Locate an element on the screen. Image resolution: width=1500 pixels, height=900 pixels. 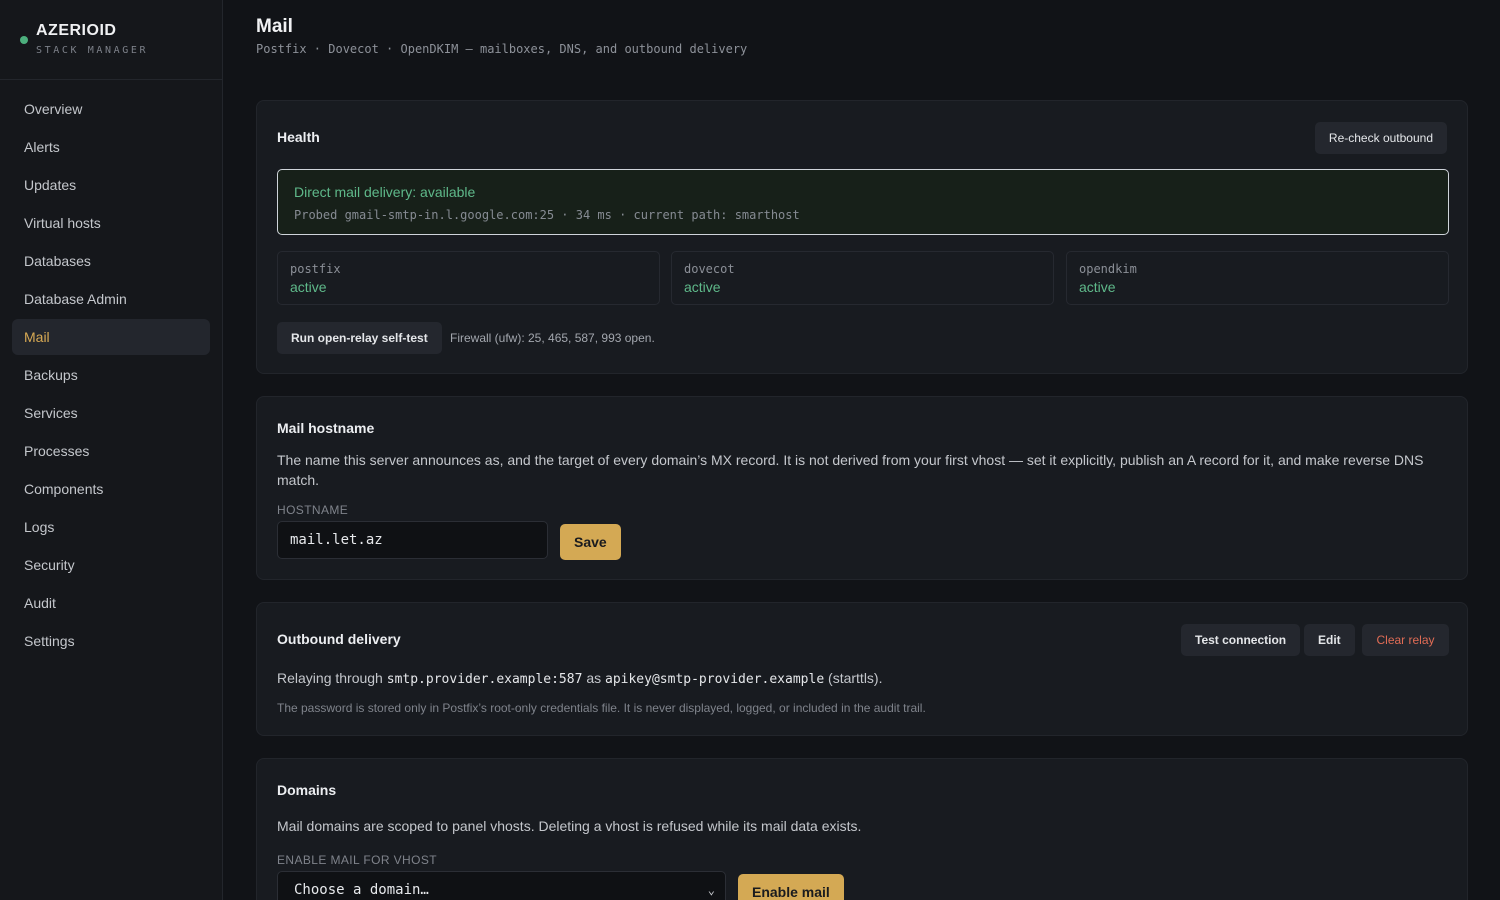
sidebar-item-updates: Updates is located at coordinates (111, 185).